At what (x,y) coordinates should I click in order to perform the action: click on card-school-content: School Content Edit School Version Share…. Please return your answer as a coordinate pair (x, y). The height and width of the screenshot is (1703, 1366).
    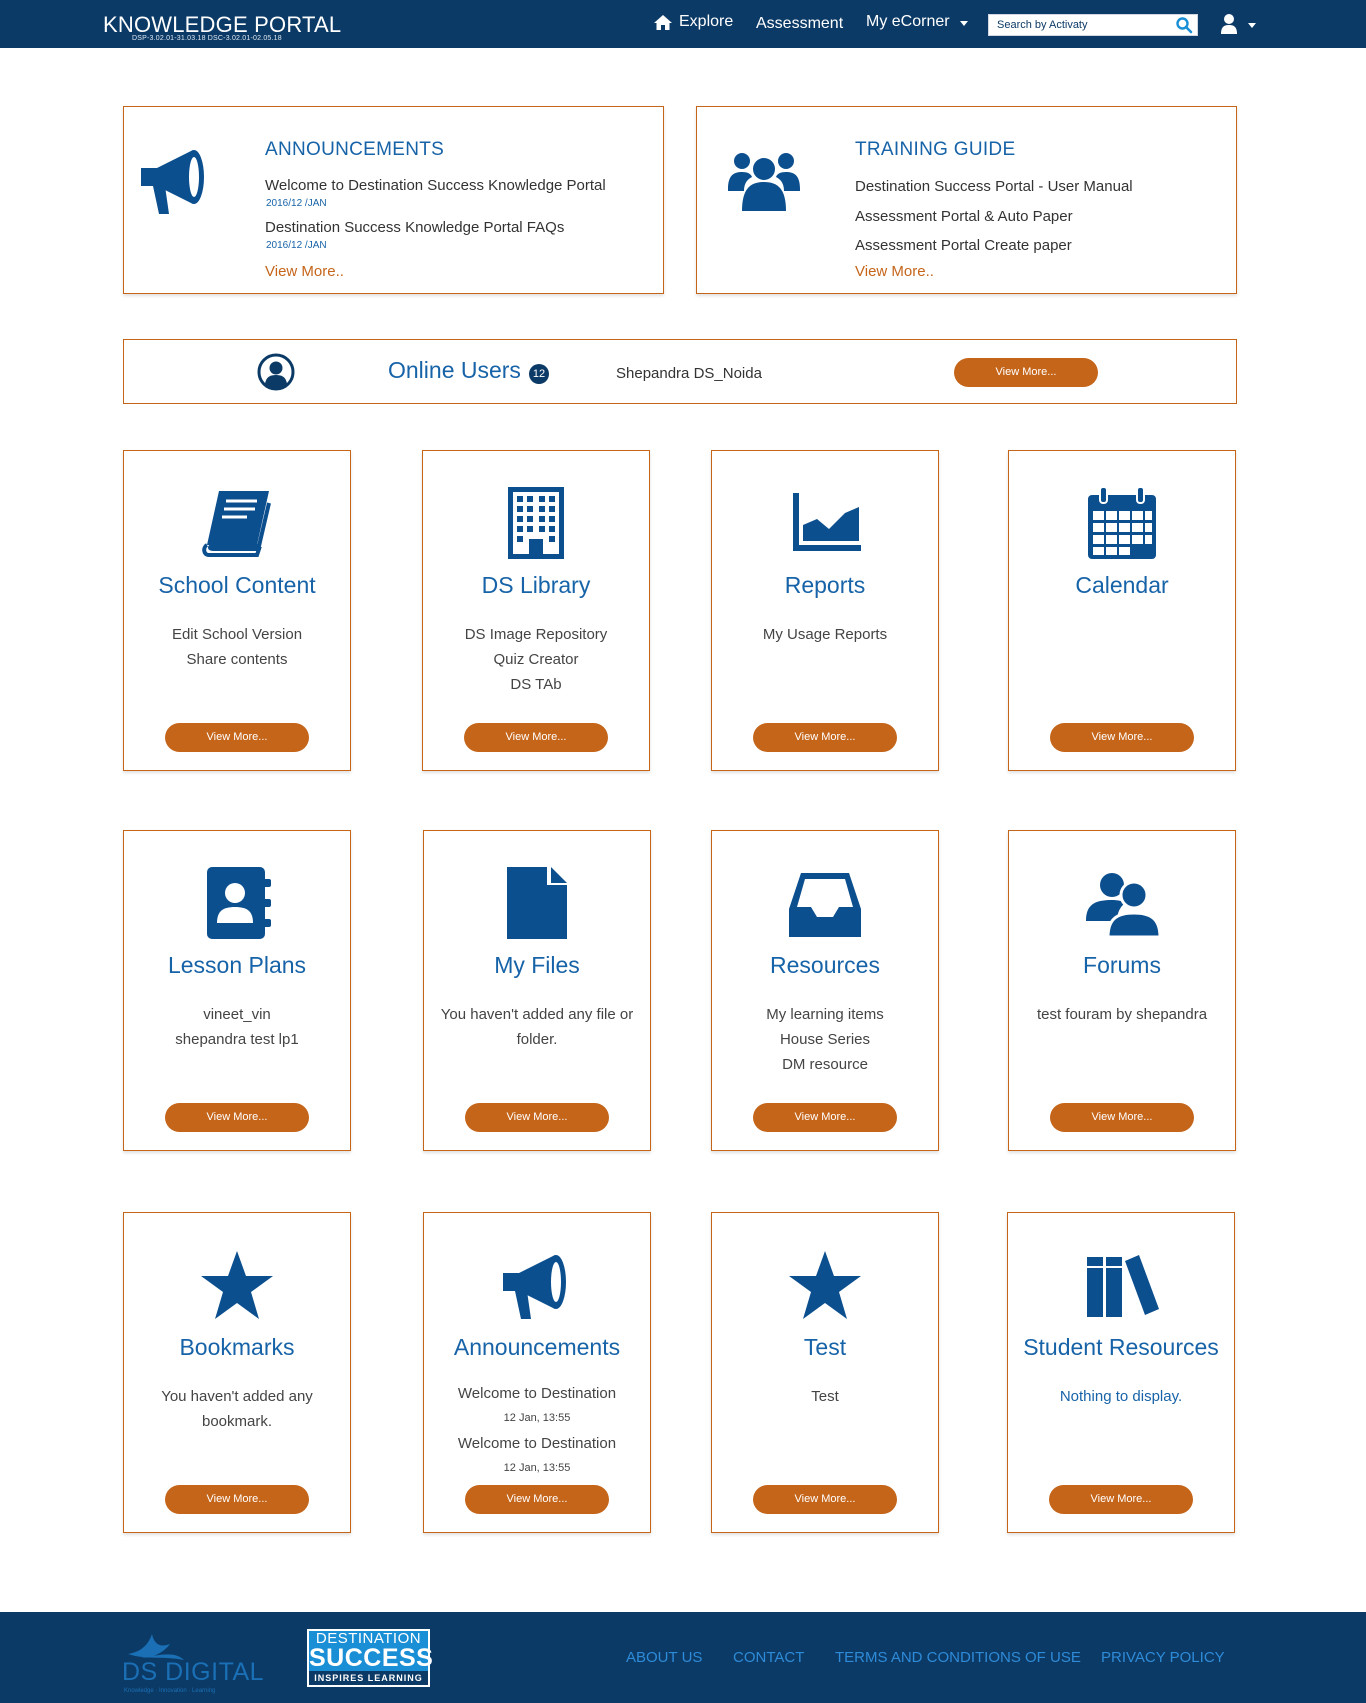
    Looking at the image, I should click on (237, 610).